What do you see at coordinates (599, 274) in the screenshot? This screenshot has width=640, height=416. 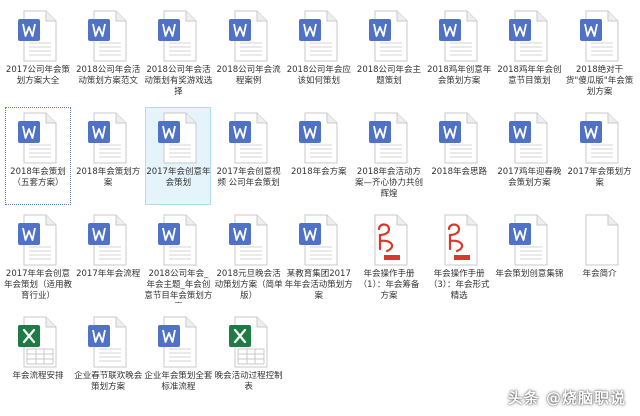 I see `file-name-label: 年会简介` at bounding box center [599, 274].